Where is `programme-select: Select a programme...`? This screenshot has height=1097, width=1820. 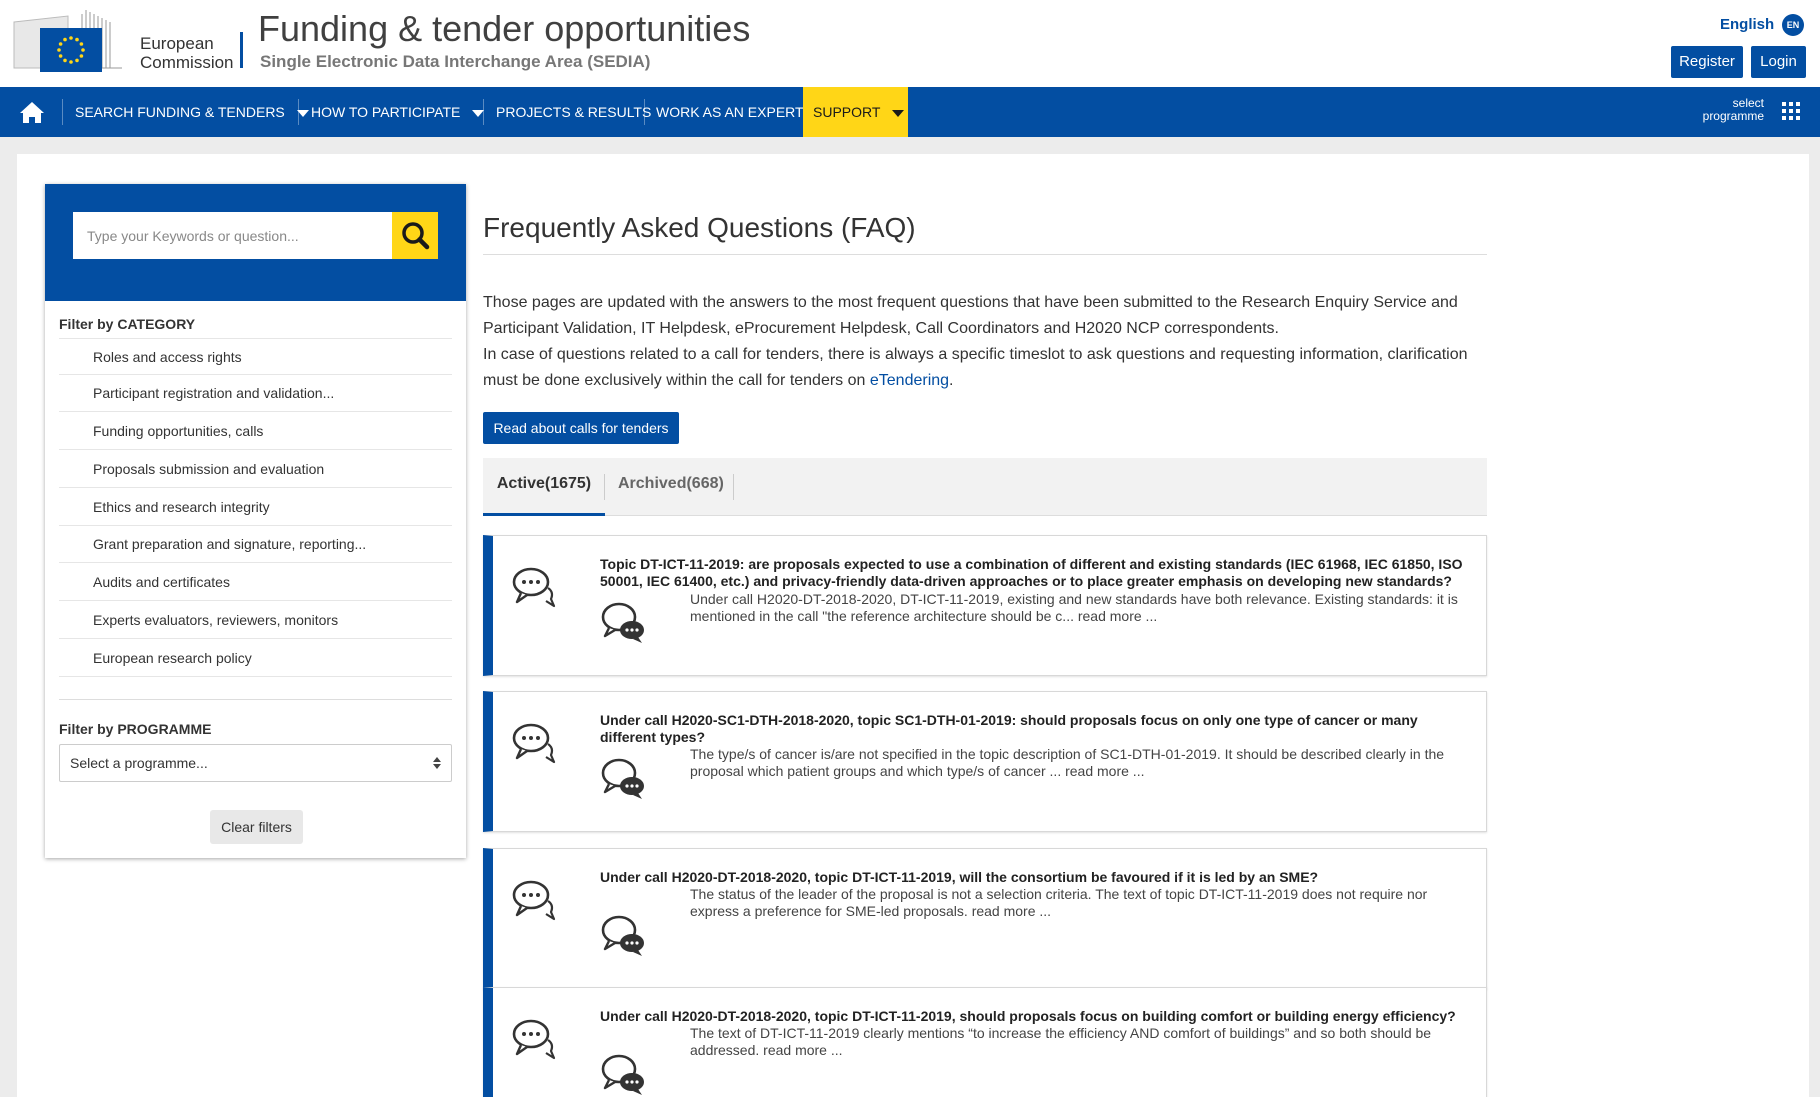 programme-select: Select a programme... is located at coordinates (255, 763).